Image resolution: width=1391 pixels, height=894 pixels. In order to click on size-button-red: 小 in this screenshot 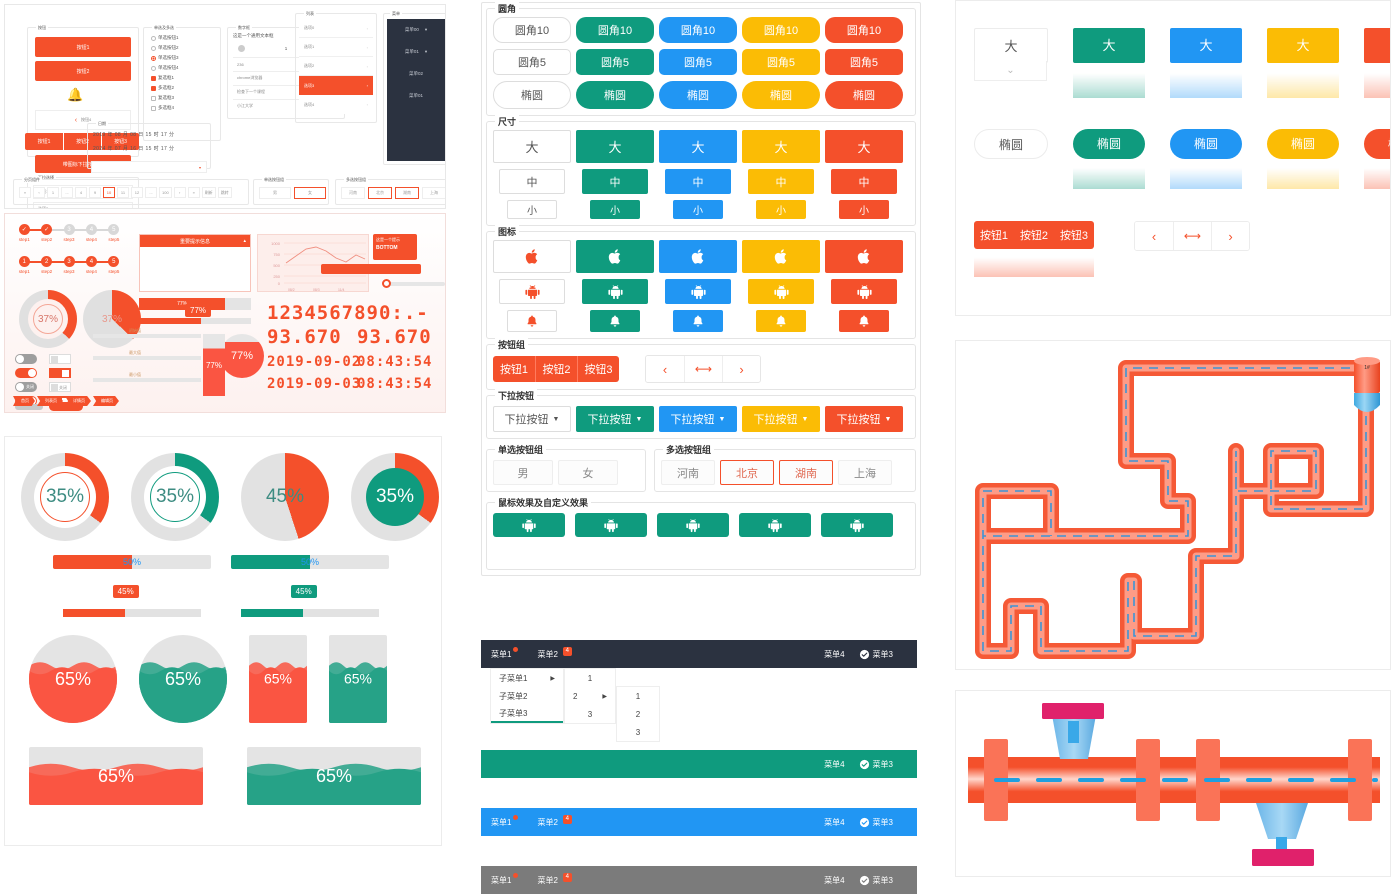, I will do `click(864, 209)`.